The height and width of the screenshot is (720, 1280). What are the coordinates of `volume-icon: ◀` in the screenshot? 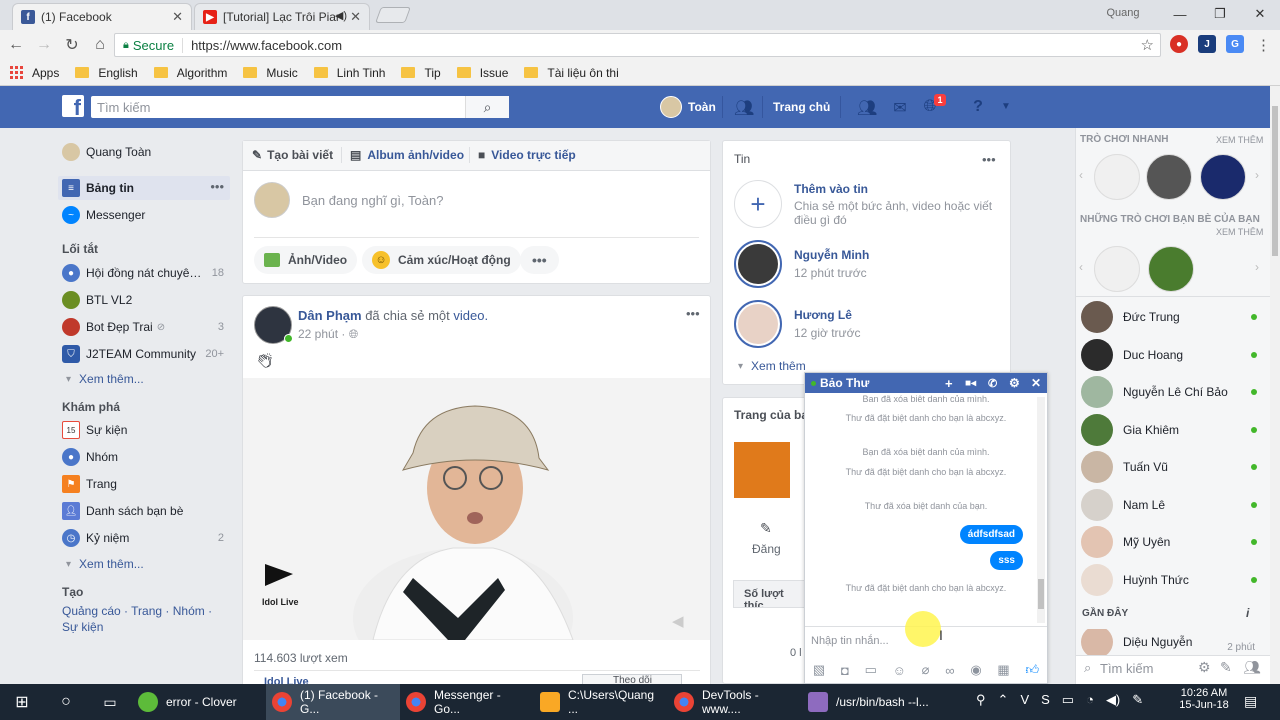 It's located at (678, 621).